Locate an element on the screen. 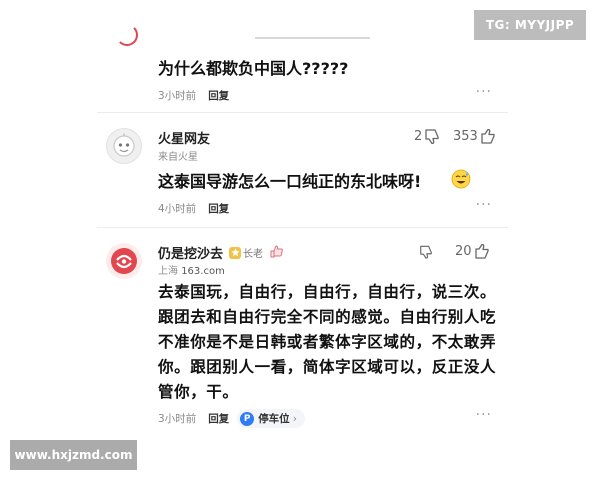 This screenshot has height=480, width=600. parking-tag-chip: P 停车位 › is located at coordinates (271, 418).